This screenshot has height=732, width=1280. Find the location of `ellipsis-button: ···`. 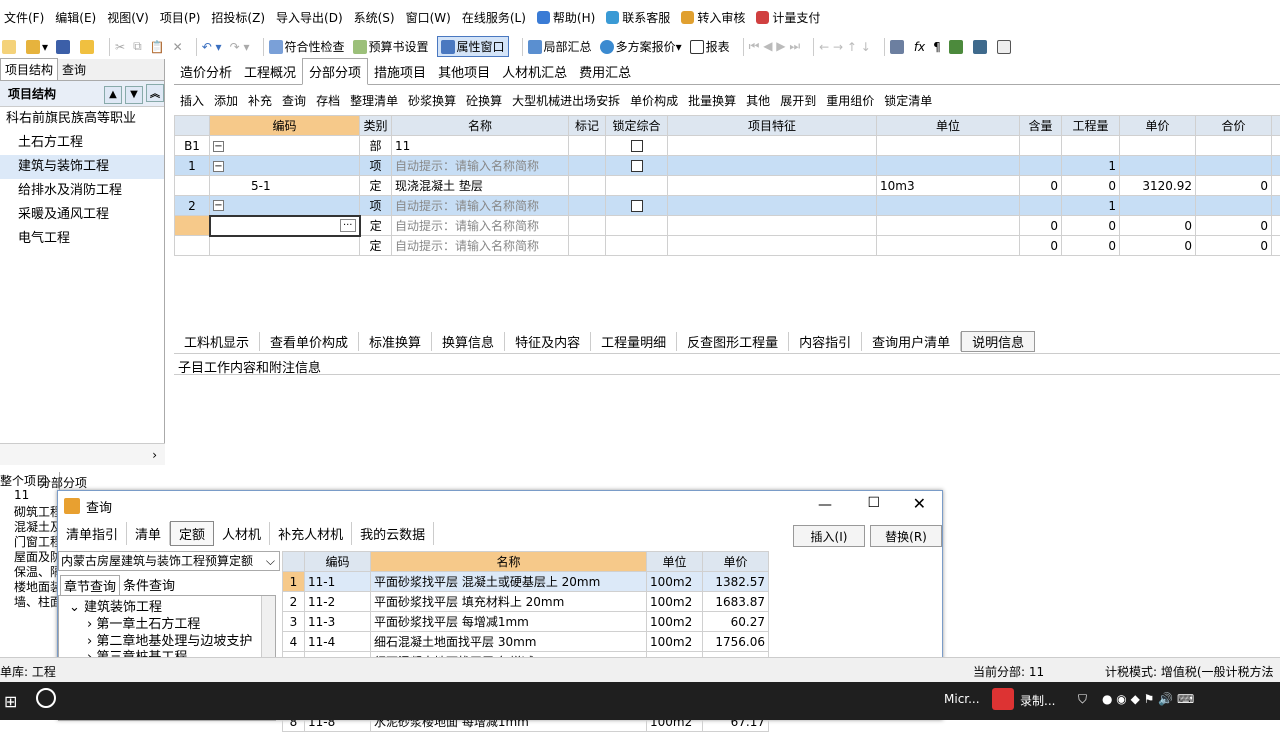

ellipsis-button: ··· is located at coordinates (348, 225).